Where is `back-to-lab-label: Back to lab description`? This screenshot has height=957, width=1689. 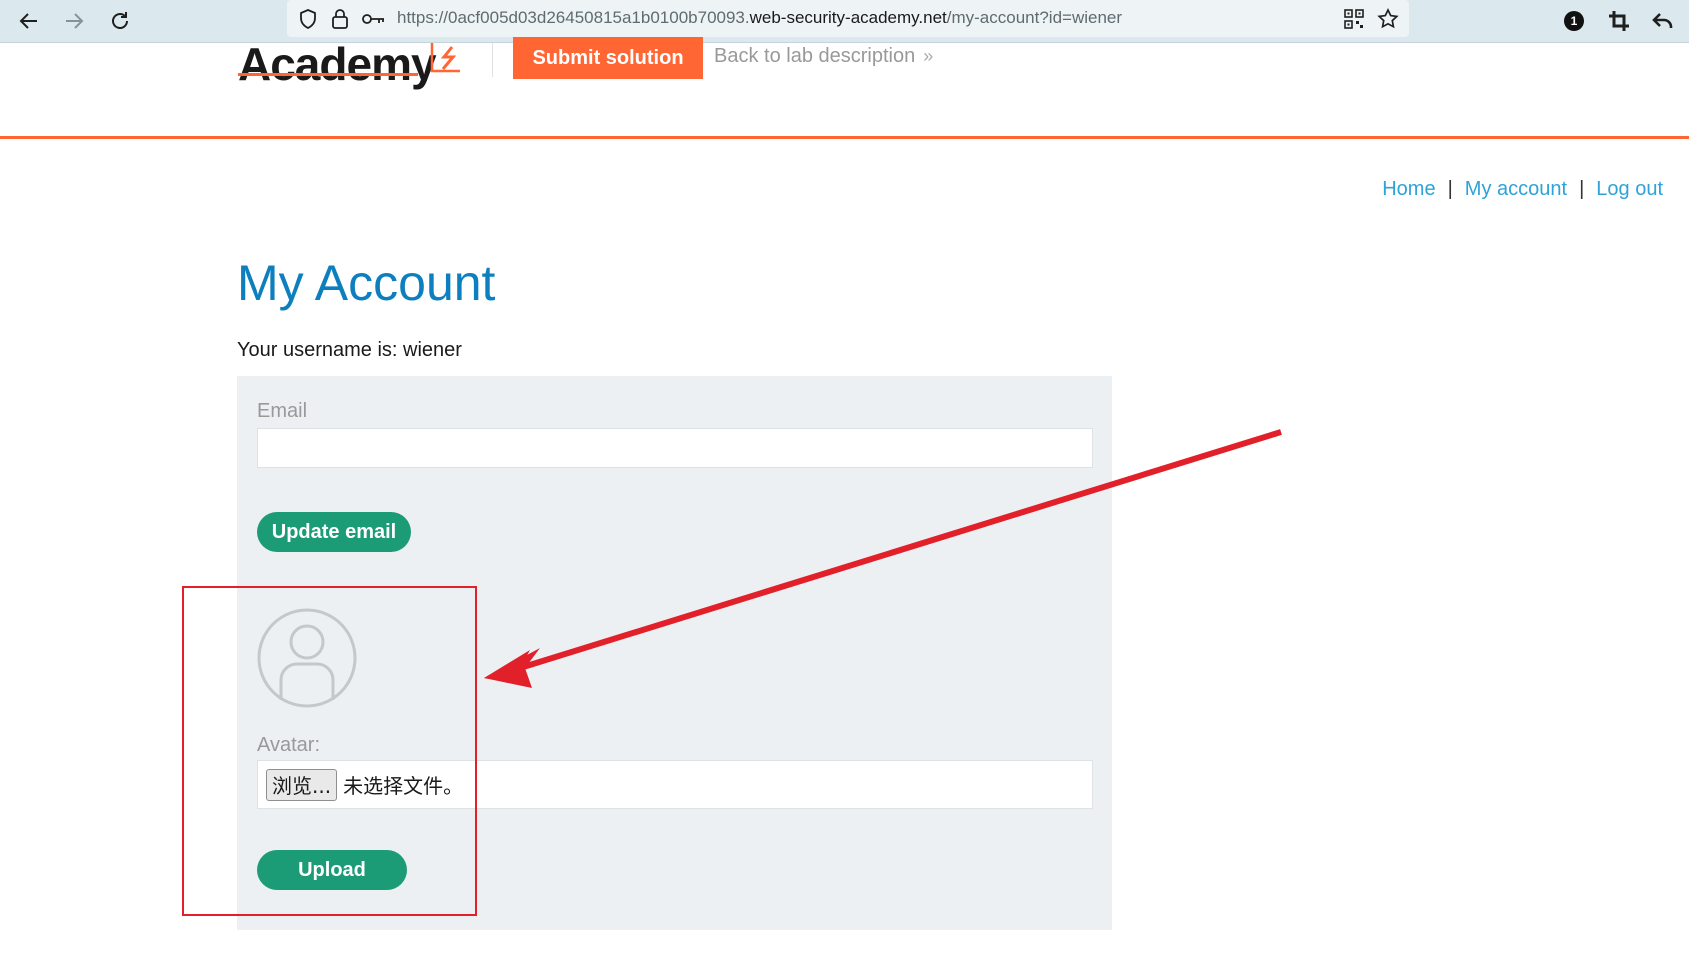
back-to-lab-label: Back to lab description is located at coordinates (815, 56).